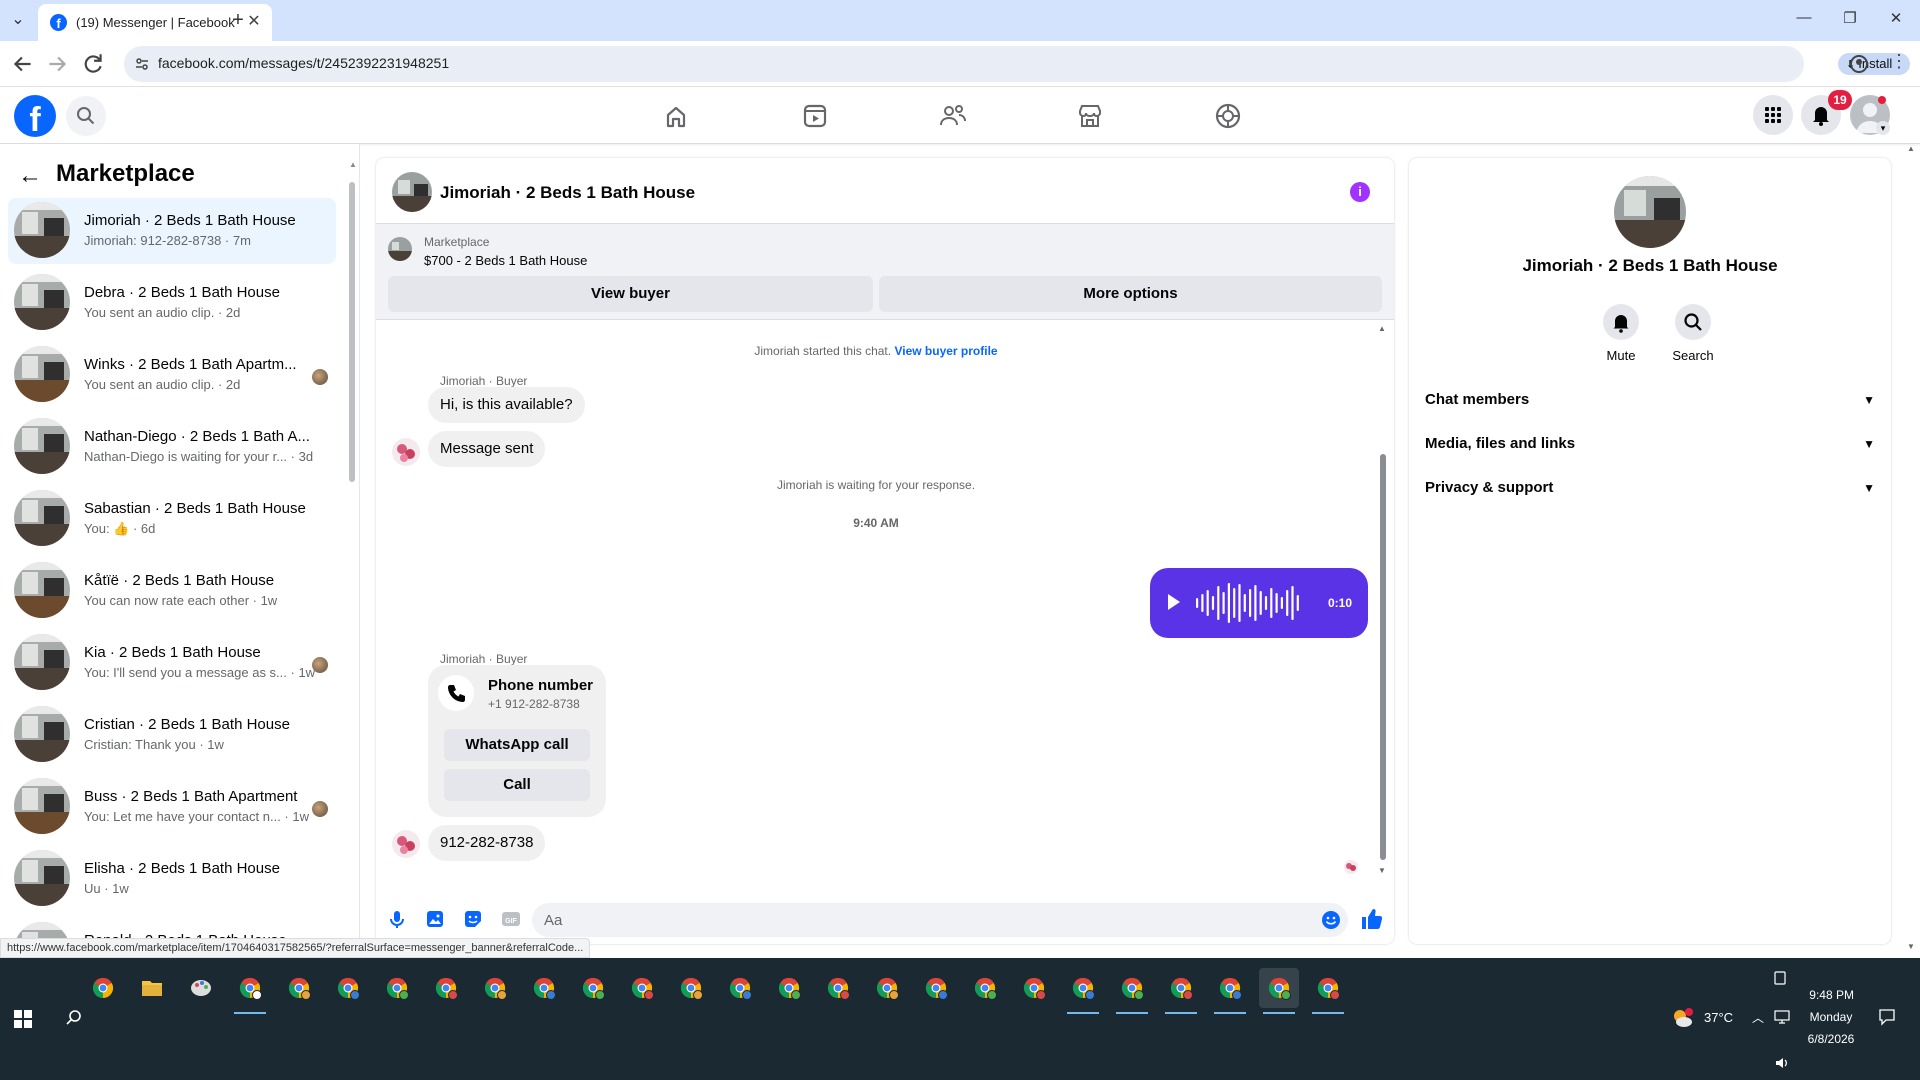 This screenshot has height=1080, width=1920. What do you see at coordinates (1693, 322) in the screenshot?
I see `search-icon` at bounding box center [1693, 322].